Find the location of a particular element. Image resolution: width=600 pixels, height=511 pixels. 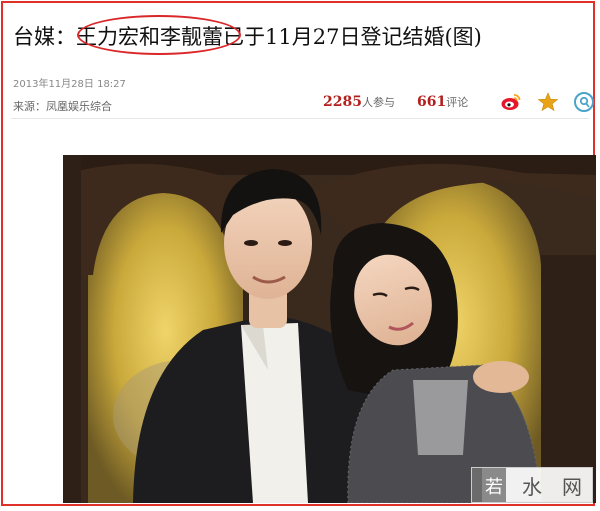

article-stats: 2285人参与 661评论 is located at coordinates (395, 102).